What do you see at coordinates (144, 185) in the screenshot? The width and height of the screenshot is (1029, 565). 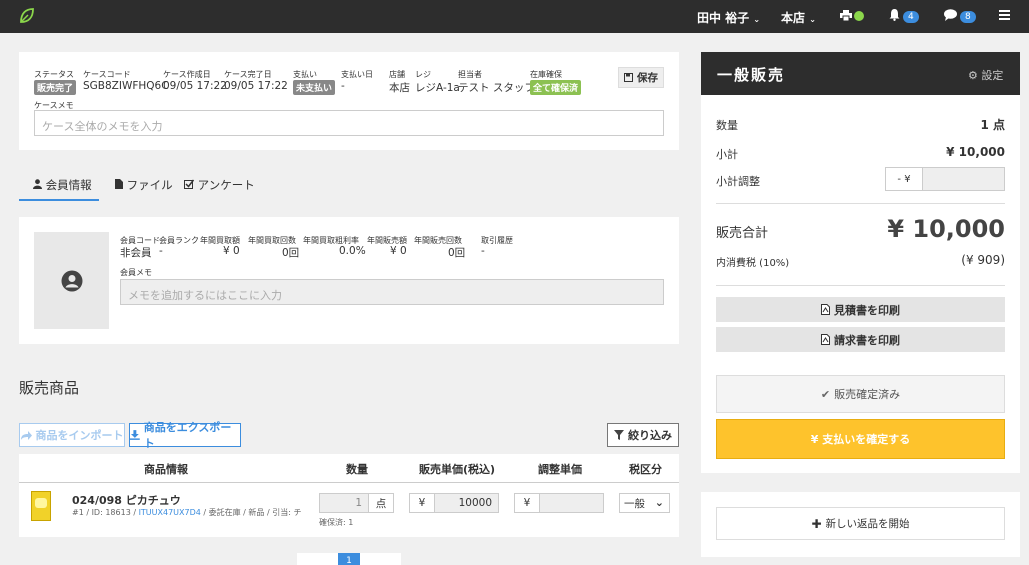 I see `tab-files: ファイル` at bounding box center [144, 185].